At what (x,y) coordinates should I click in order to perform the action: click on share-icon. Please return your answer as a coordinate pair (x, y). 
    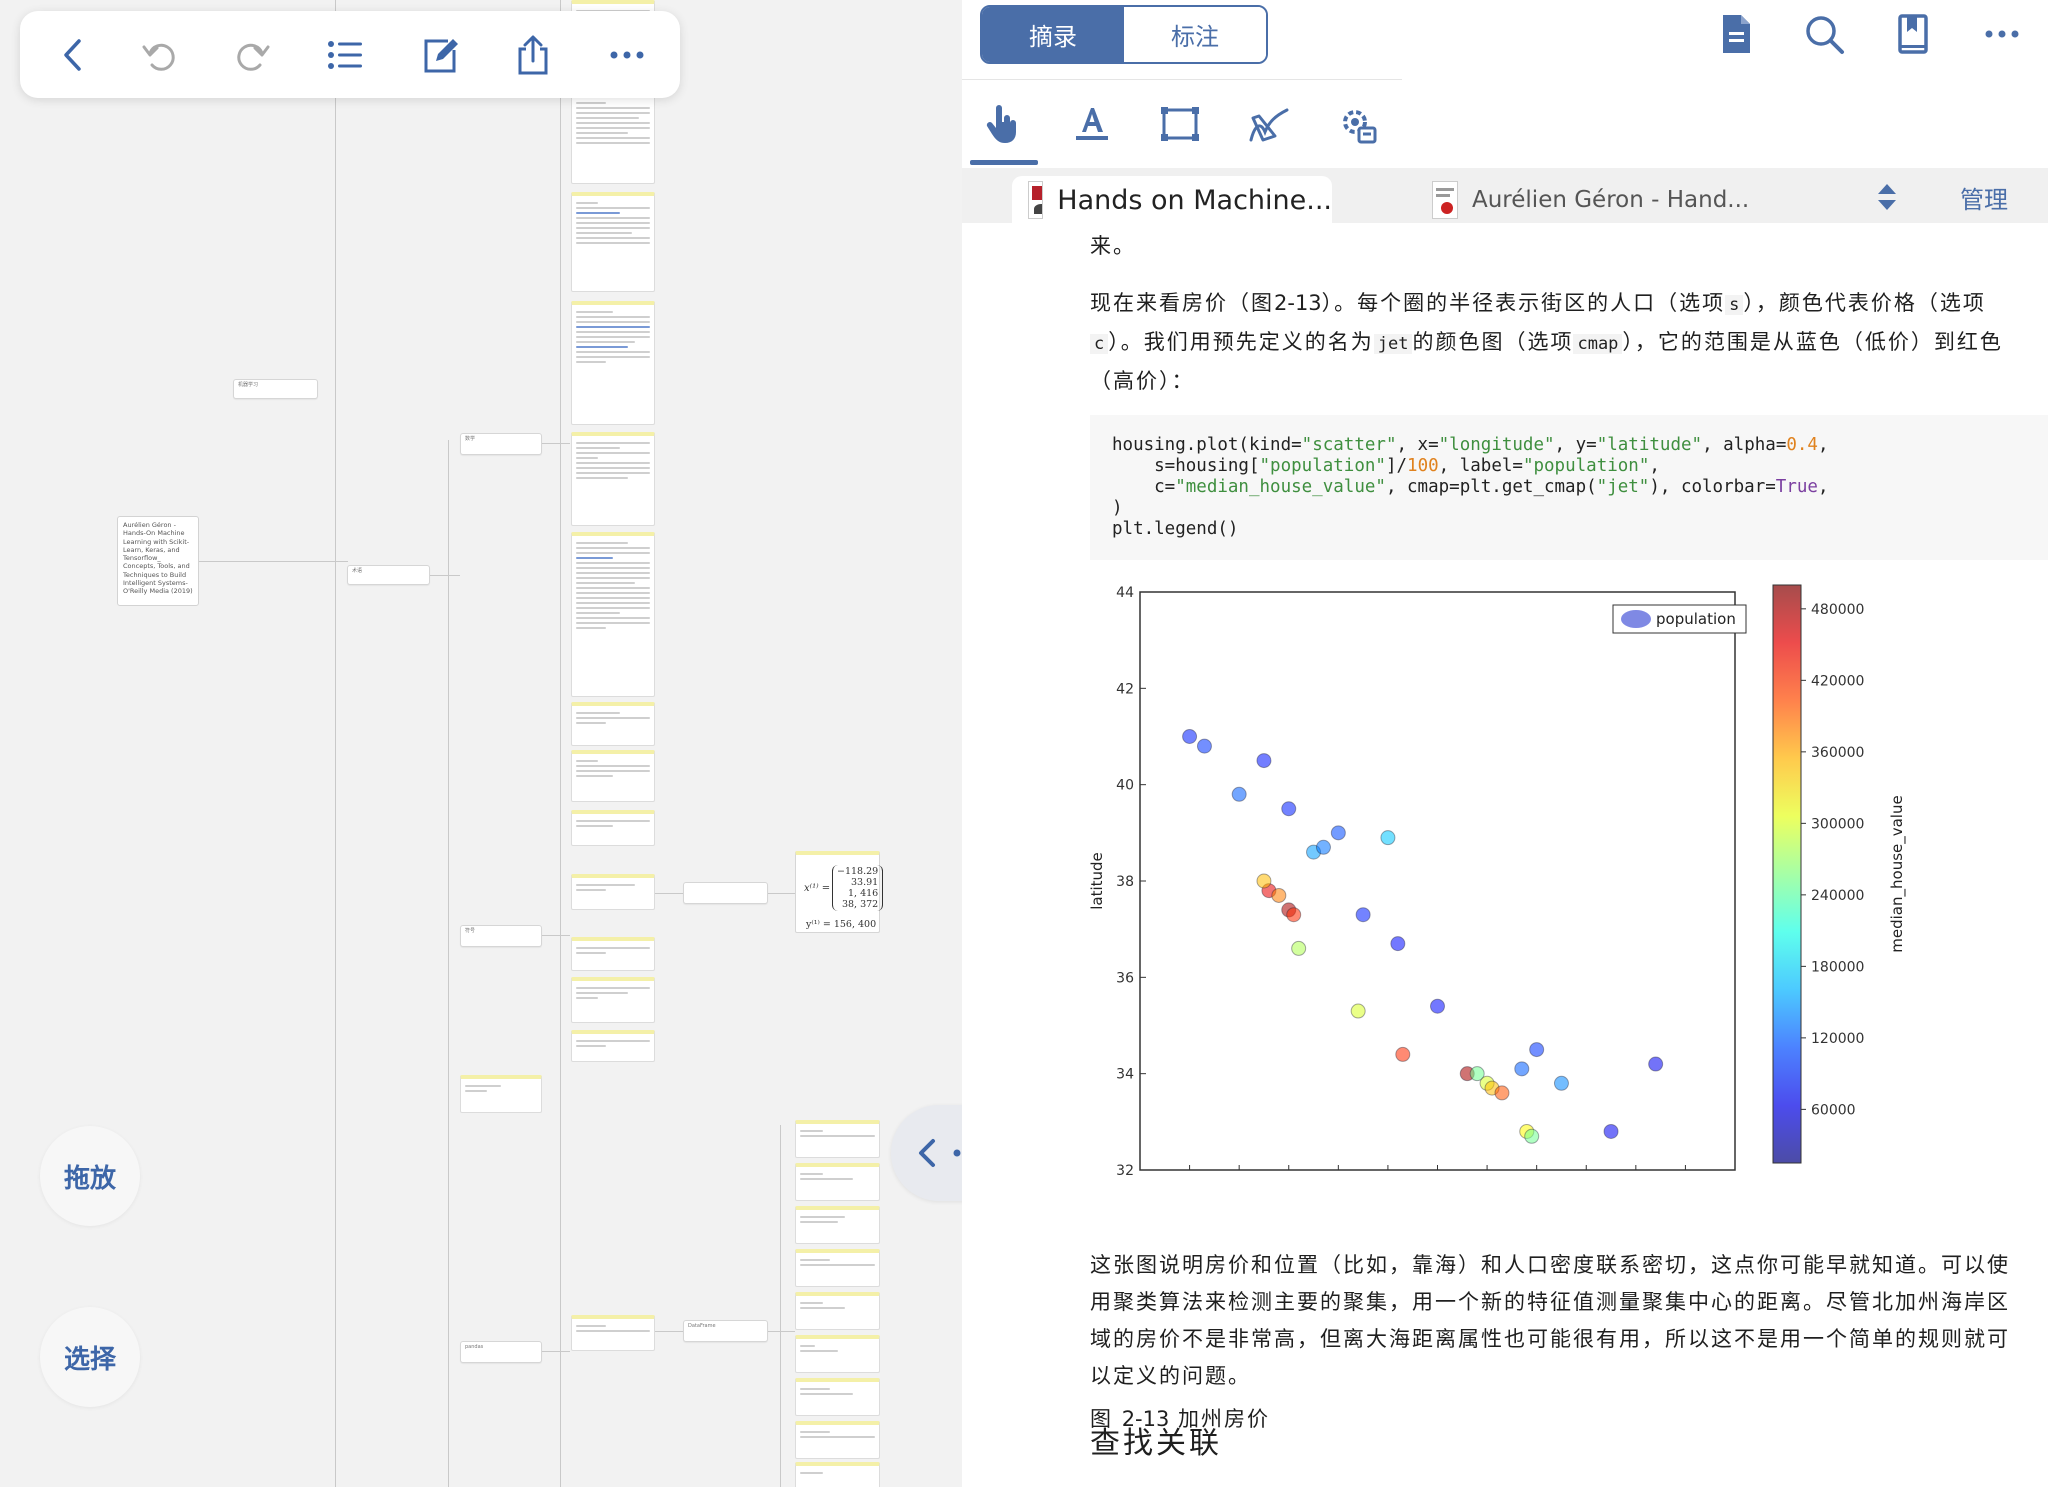
    Looking at the image, I should click on (533, 55).